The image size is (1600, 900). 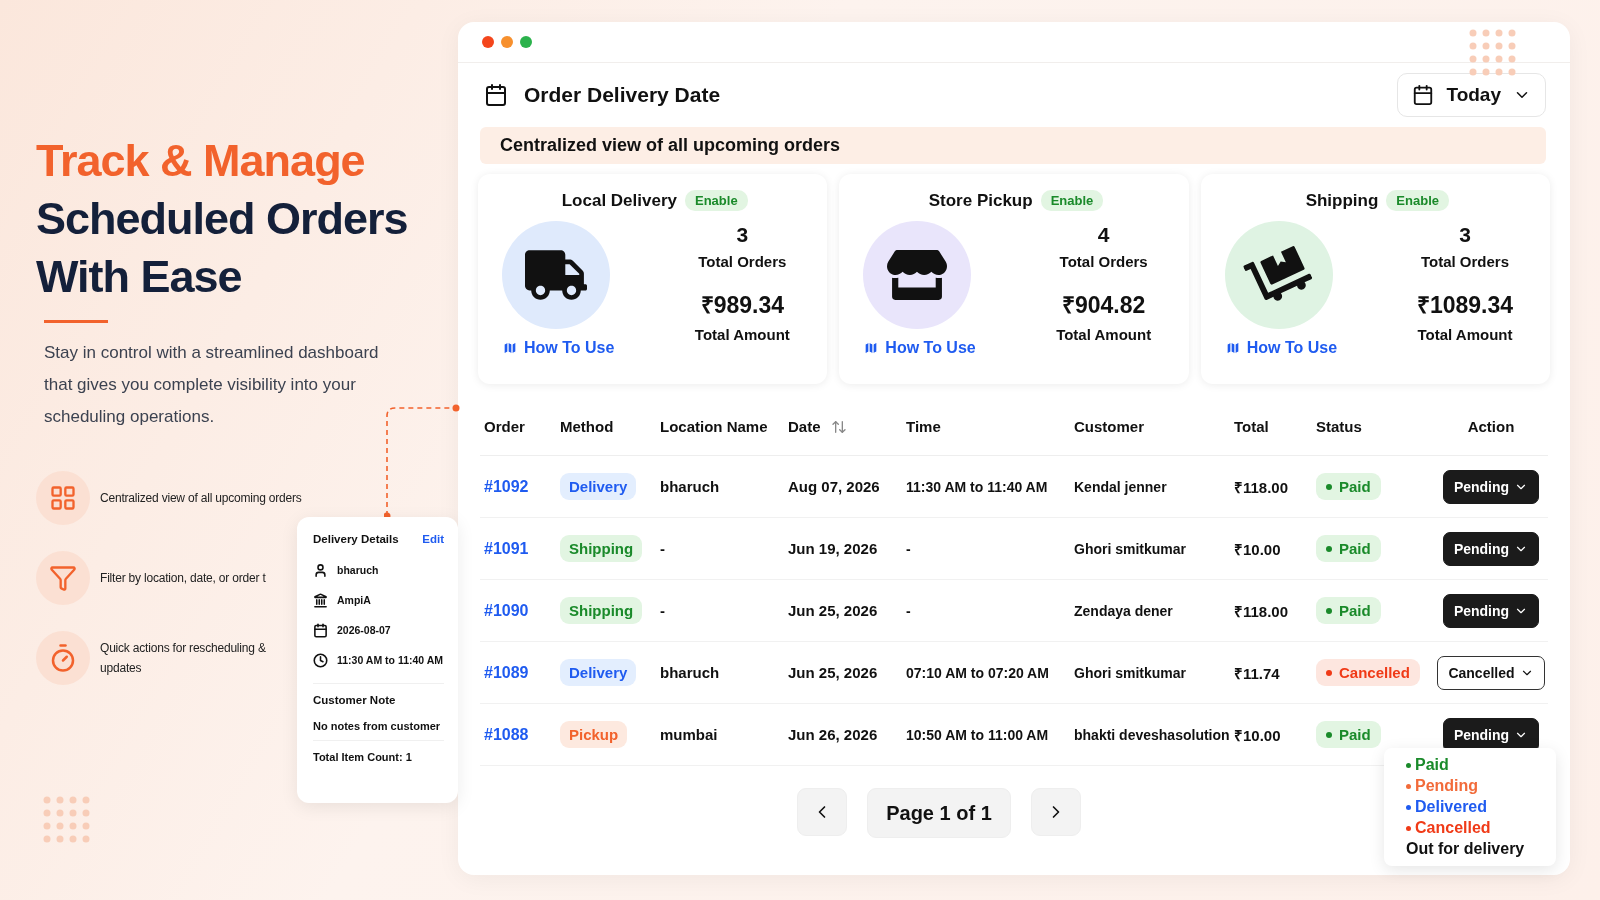 I want to click on window-title: Order Delivery Date, so click(x=622, y=95).